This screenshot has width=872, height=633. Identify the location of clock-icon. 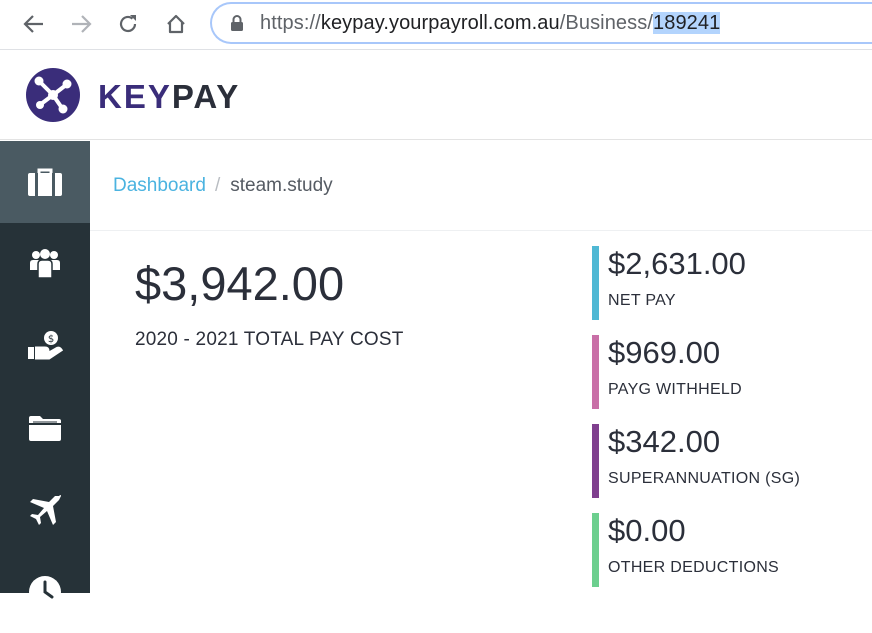
(45, 592).